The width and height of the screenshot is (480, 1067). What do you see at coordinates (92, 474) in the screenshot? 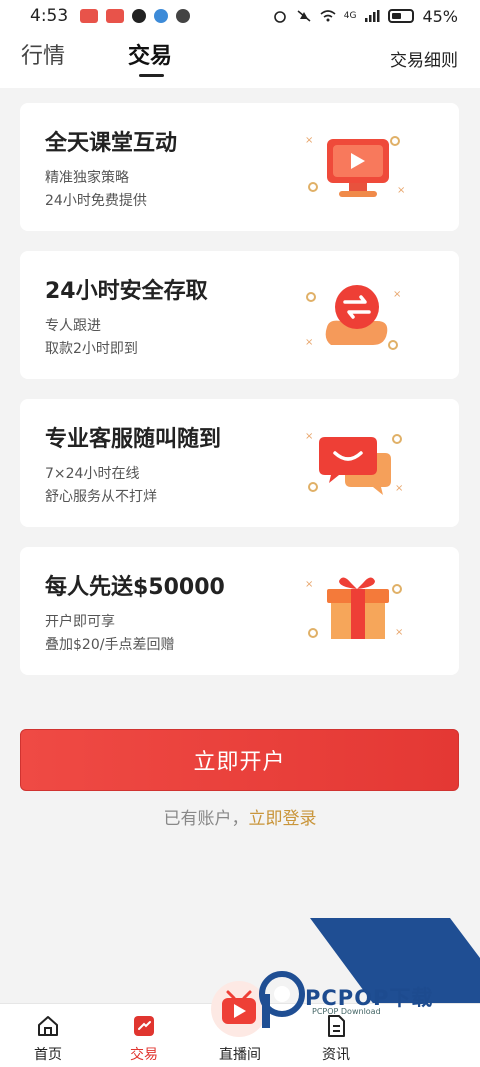
I see `card-subtitle: 7×24小时在线` at bounding box center [92, 474].